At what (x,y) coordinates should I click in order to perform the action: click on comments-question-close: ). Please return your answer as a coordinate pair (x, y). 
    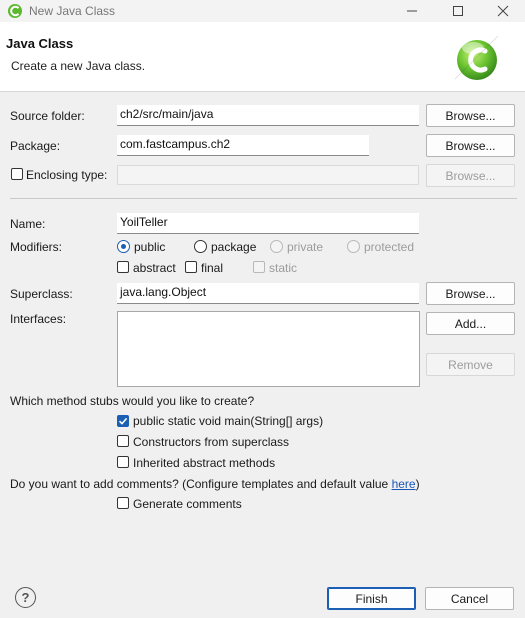
    Looking at the image, I should click on (417, 484).